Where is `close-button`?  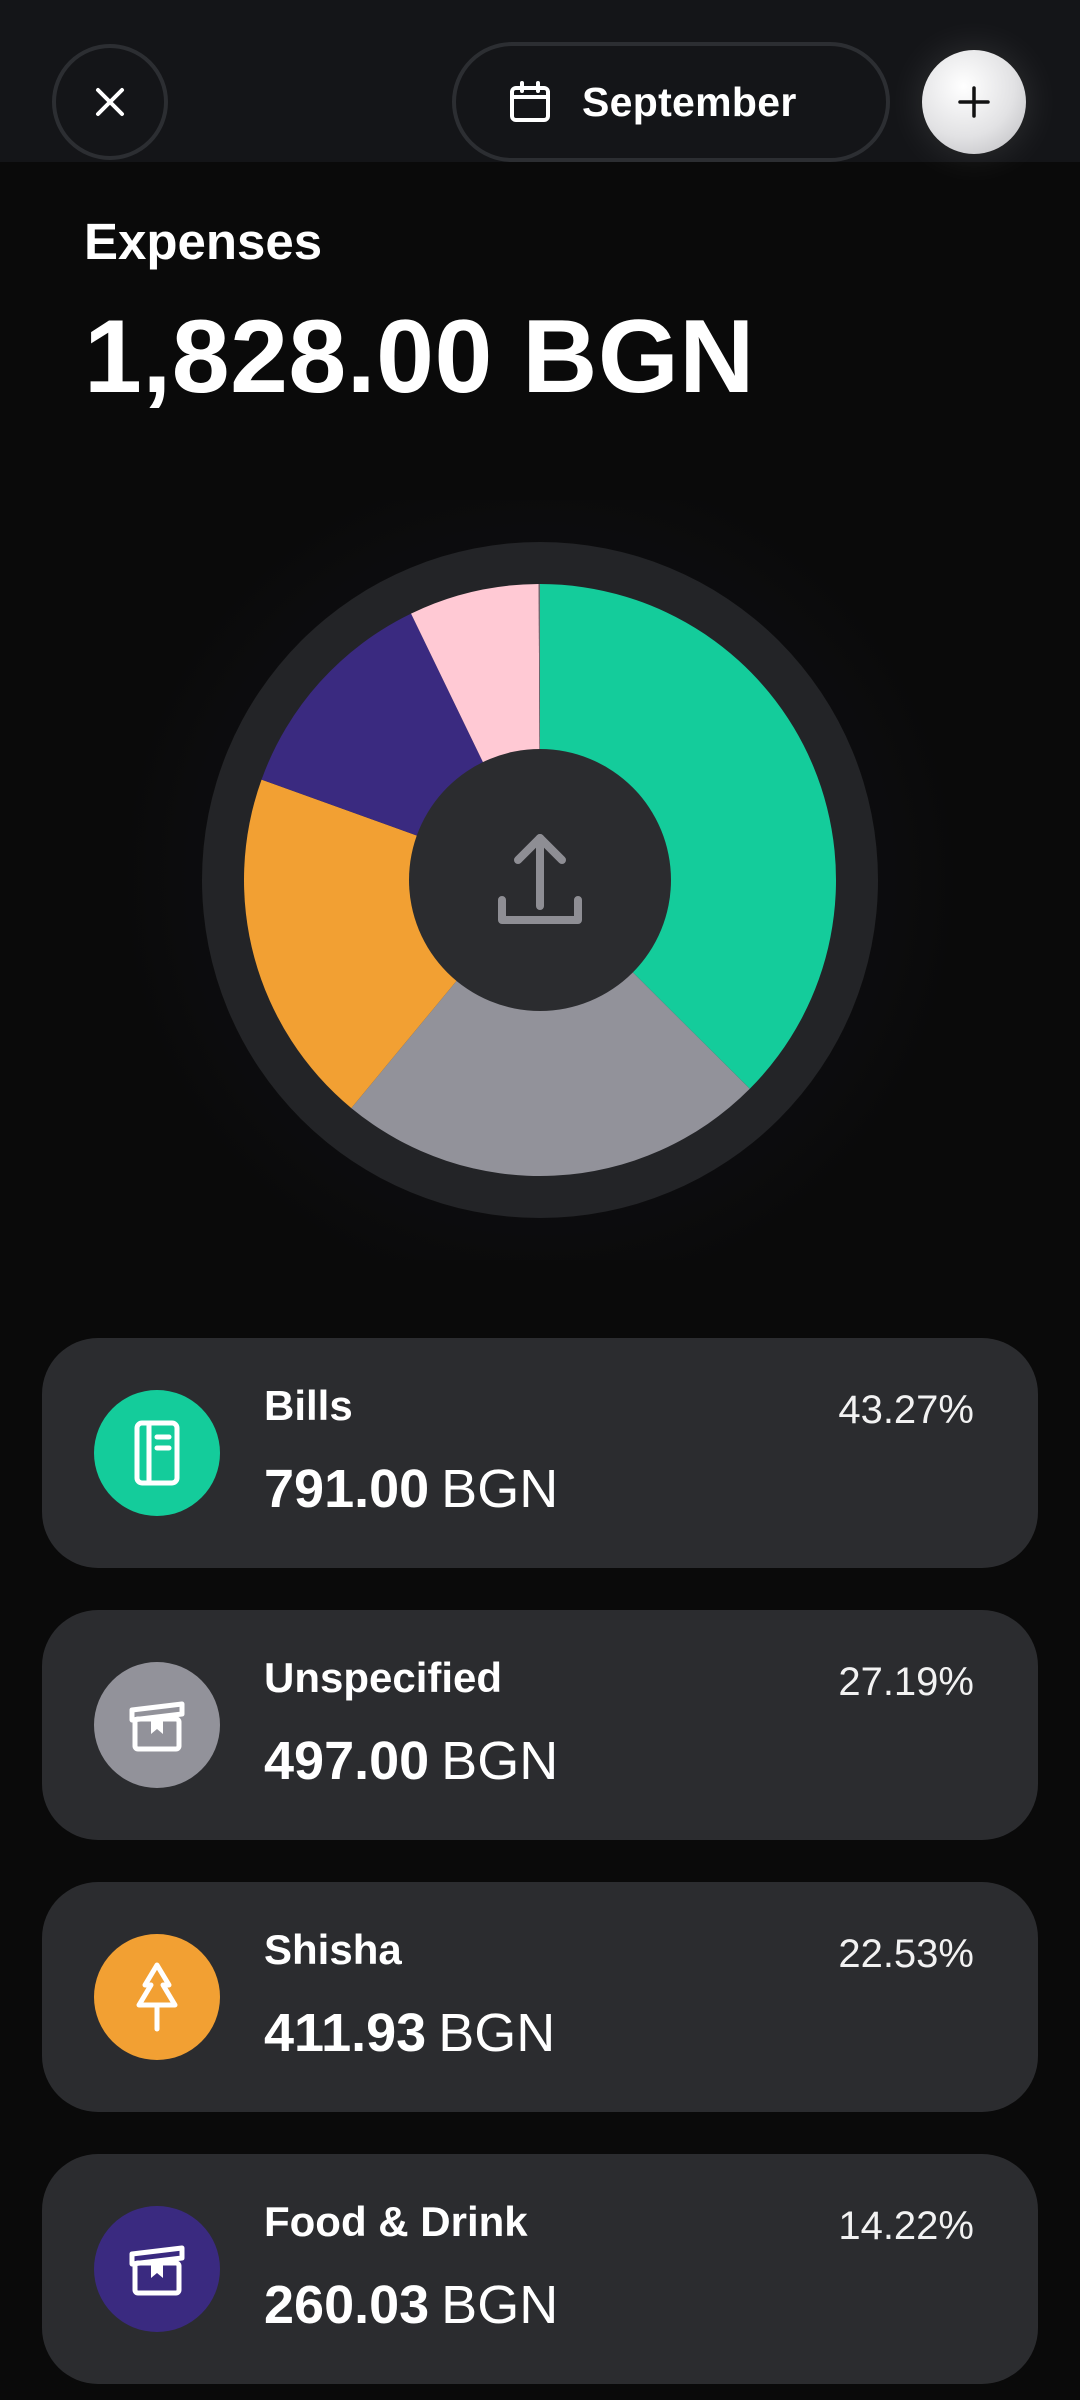 close-button is located at coordinates (110, 102).